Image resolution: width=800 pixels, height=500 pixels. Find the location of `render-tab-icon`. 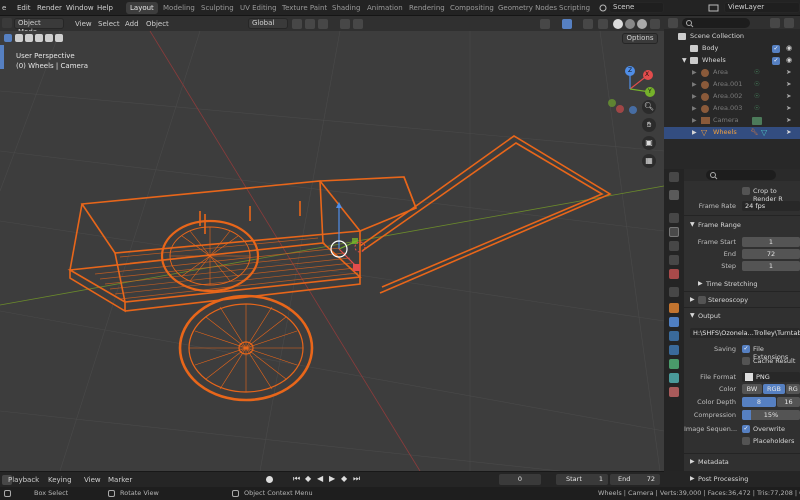

render-tab-icon is located at coordinates (674, 218).